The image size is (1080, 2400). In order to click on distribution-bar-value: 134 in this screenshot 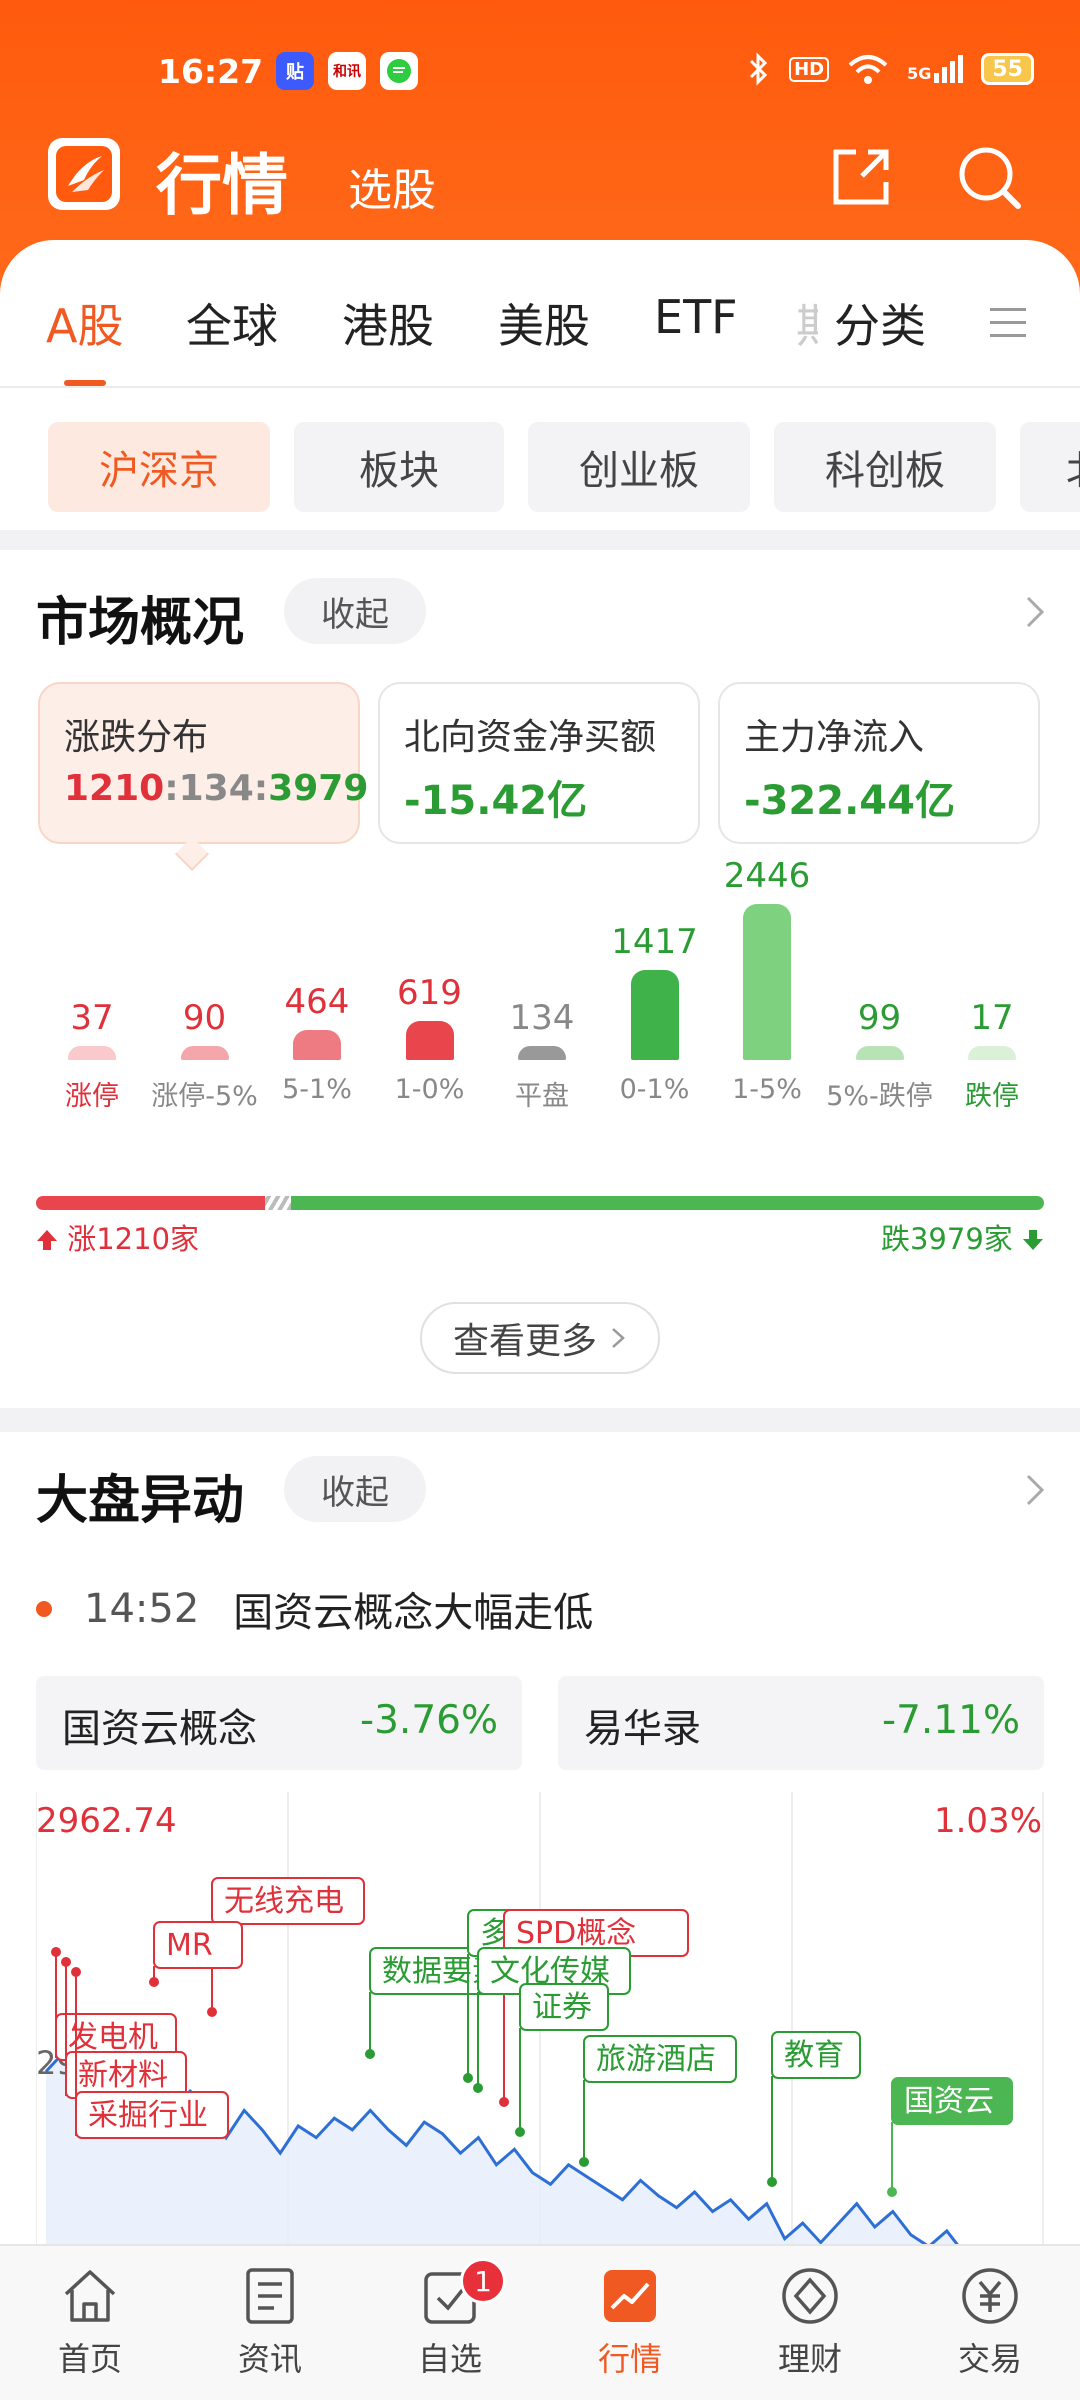, I will do `click(542, 1018)`.